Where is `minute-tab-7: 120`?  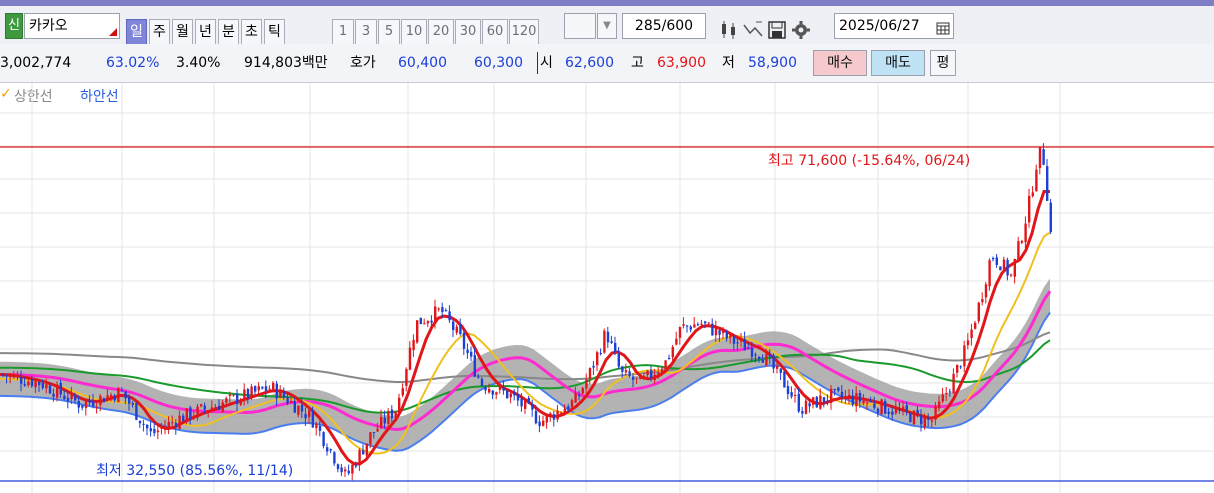
minute-tab-7: 120 is located at coordinates (524, 32).